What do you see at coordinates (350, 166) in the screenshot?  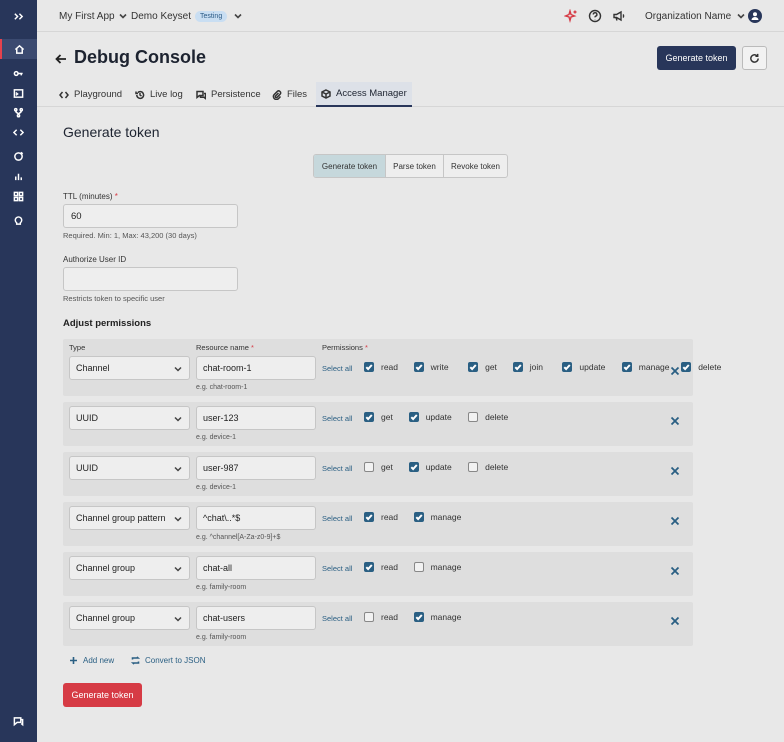 I see `mode-generate-token: Generate token` at bounding box center [350, 166].